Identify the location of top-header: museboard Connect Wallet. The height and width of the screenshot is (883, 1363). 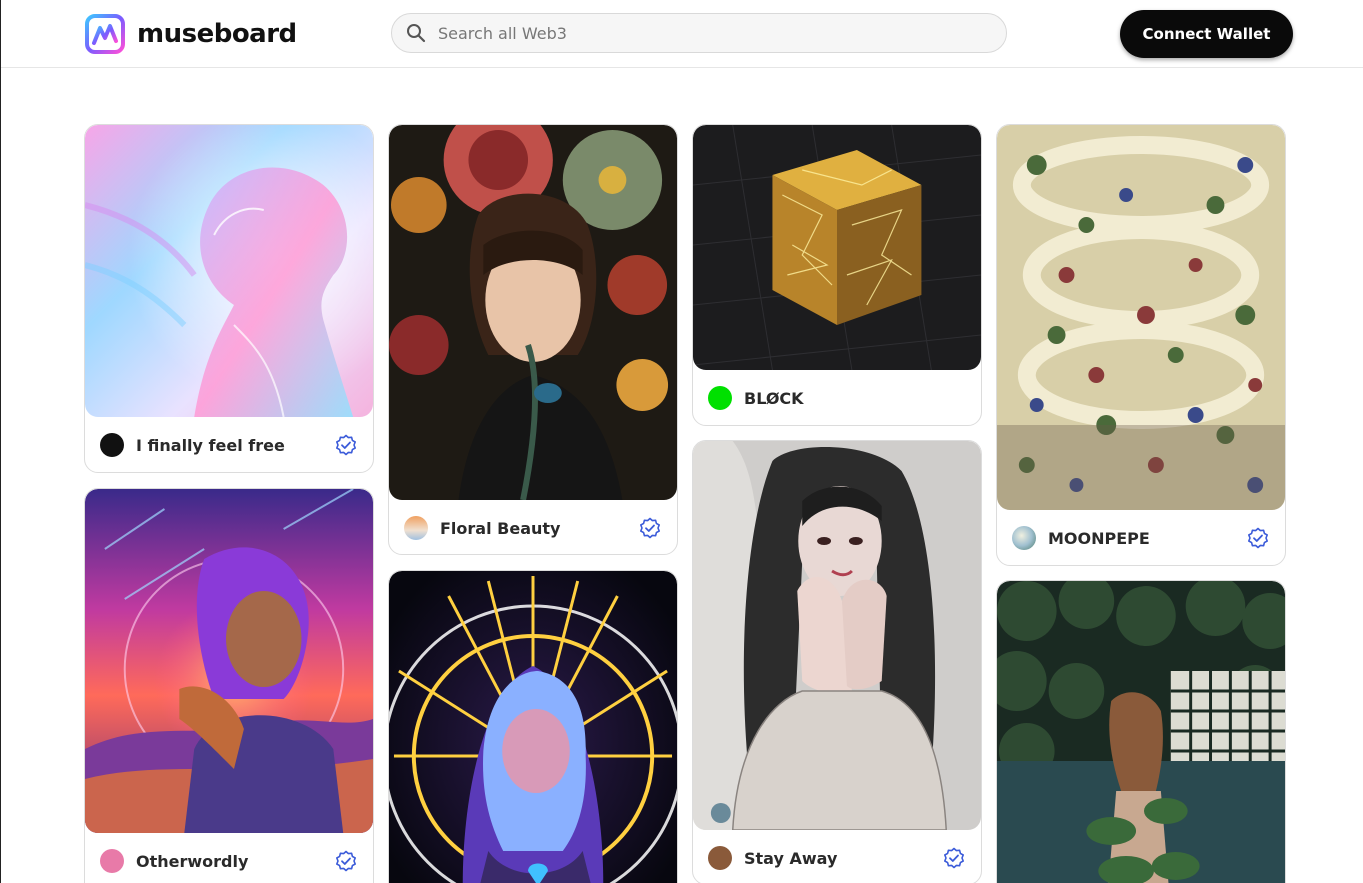
(682, 34).